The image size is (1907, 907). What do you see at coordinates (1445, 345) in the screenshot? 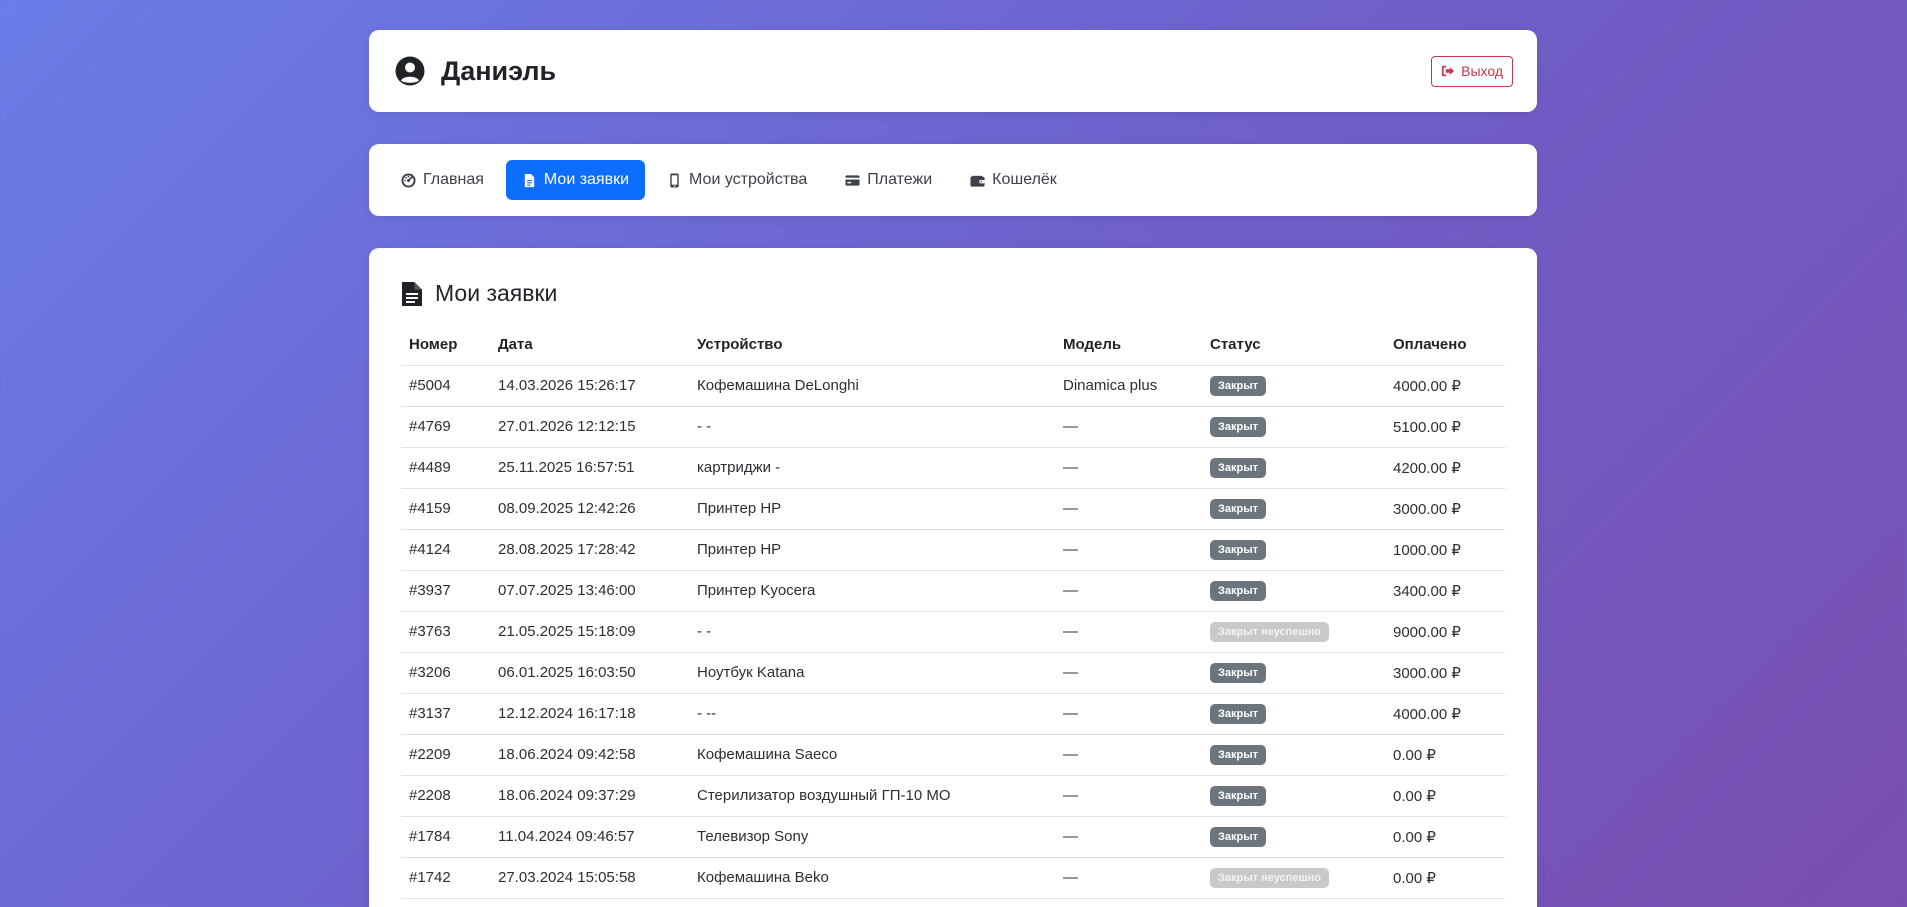
I see `column-header-paid: Оплачено` at bounding box center [1445, 345].